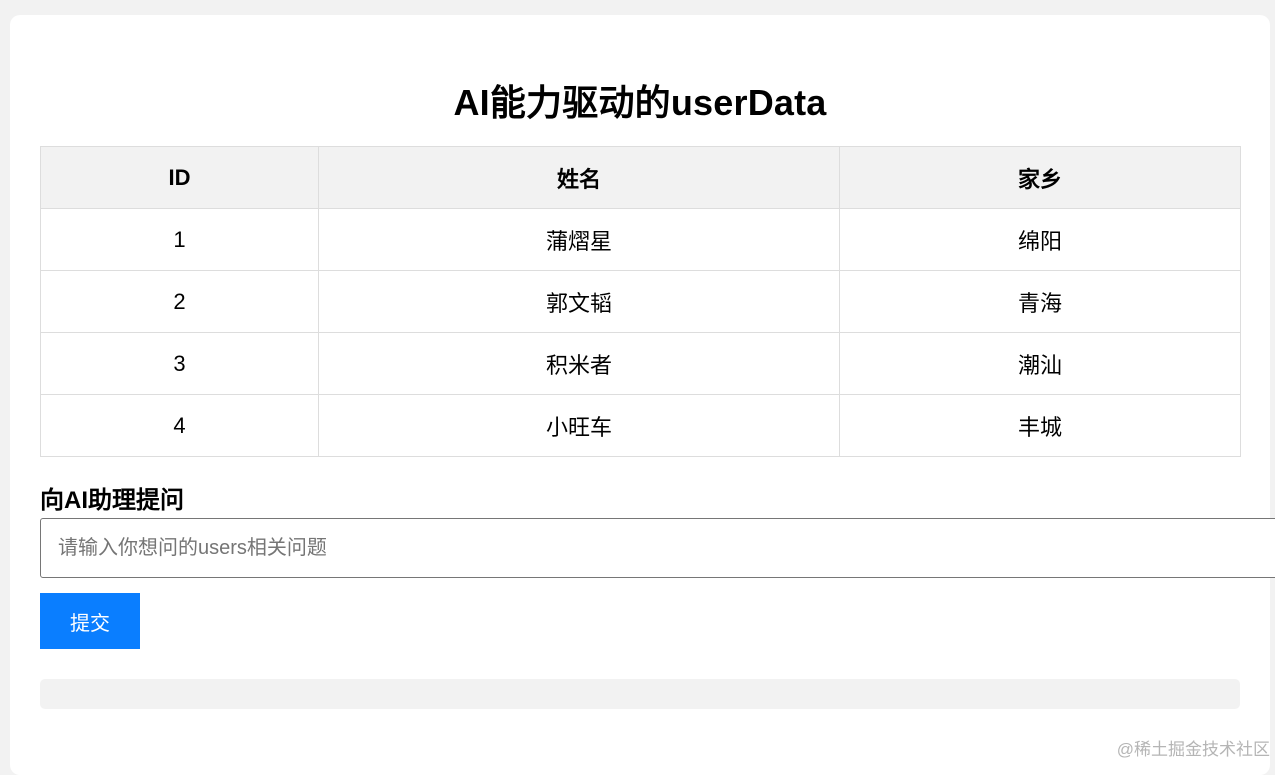  Describe the element at coordinates (579, 363) in the screenshot. I see `cell-name: 积米者` at that location.